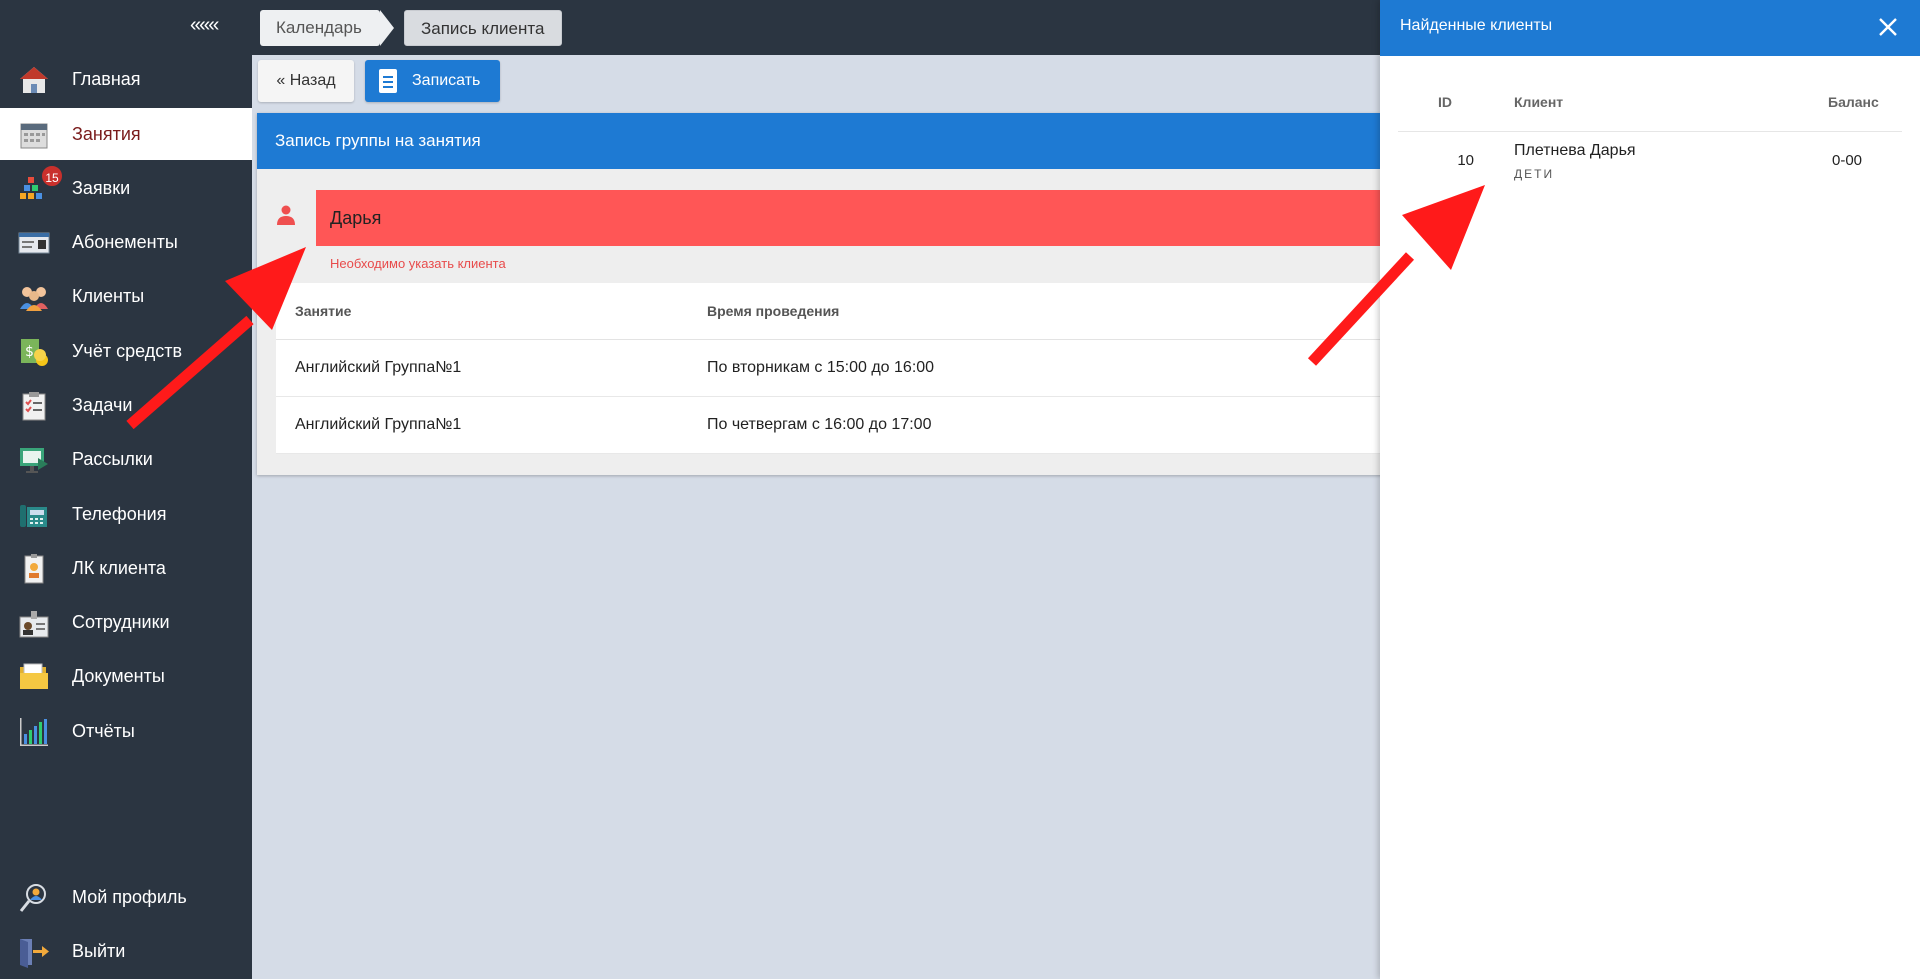 The height and width of the screenshot is (979, 1920). Describe the element at coordinates (118, 675) in the screenshot. I see `sidebar-item-label: Документы` at that location.